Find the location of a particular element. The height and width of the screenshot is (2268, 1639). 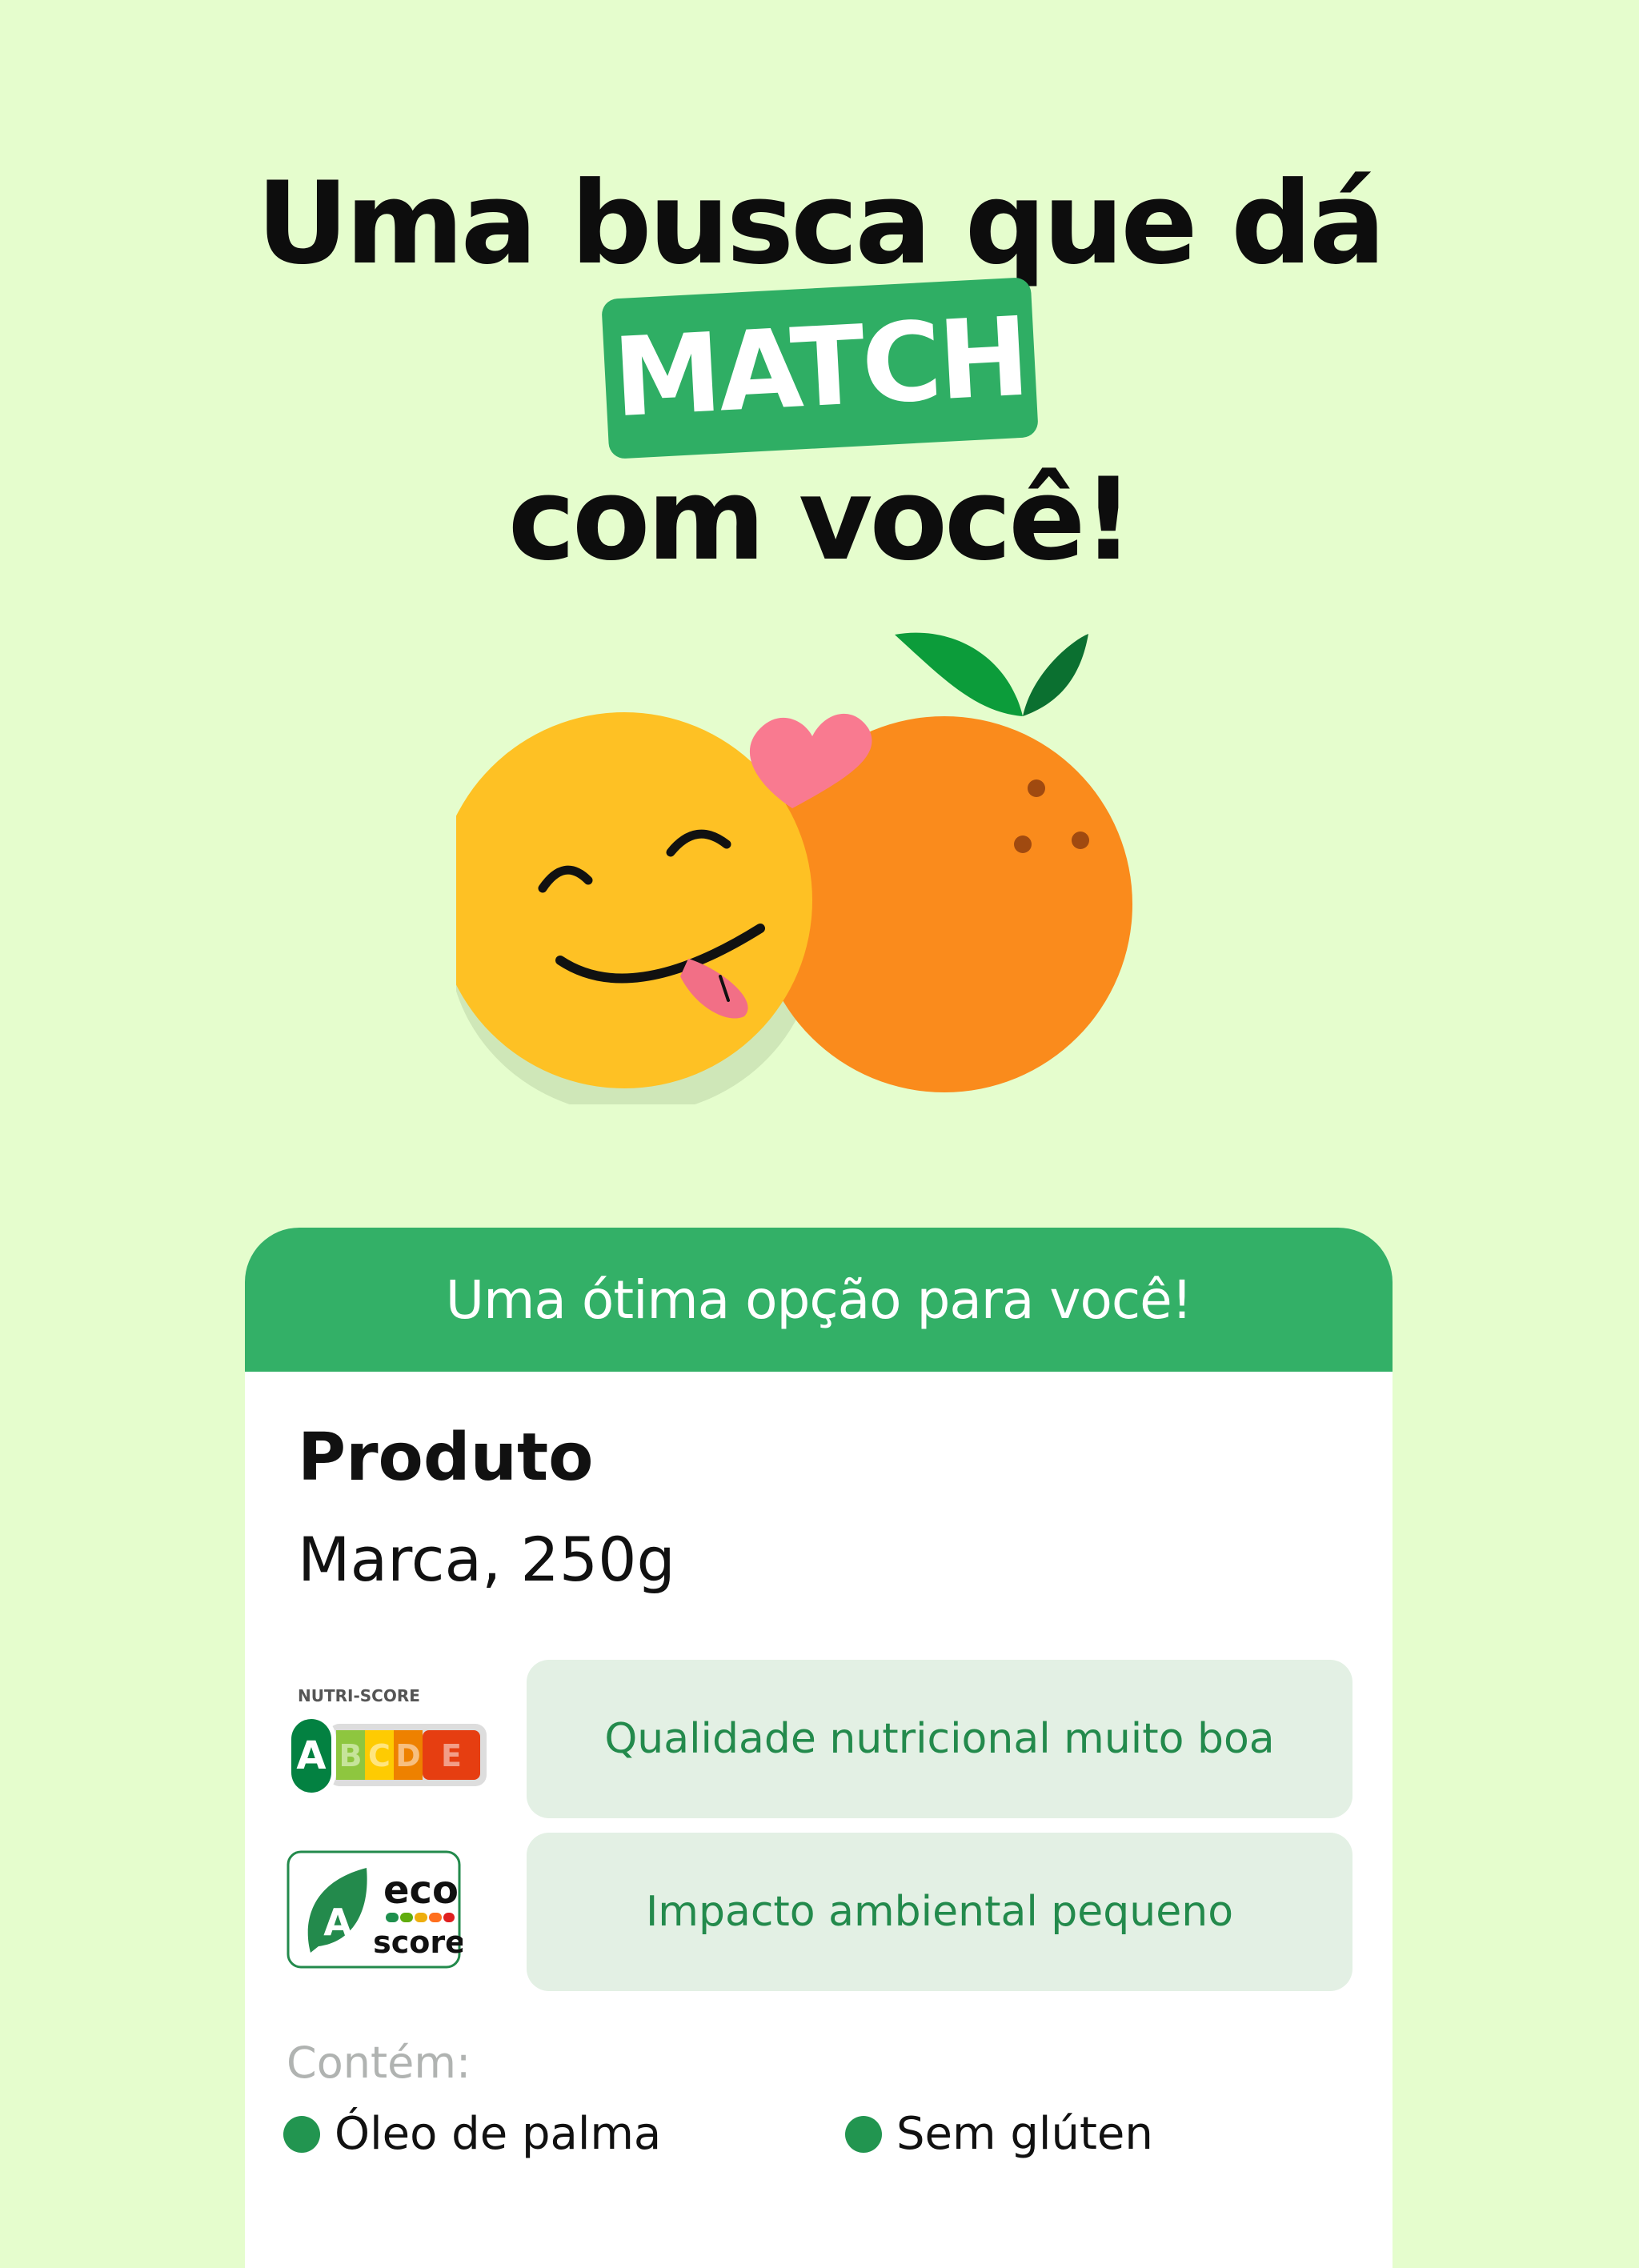

nutri-score-badge: NUTRI-SCORE B C D E A is located at coordinates (387, 1741).